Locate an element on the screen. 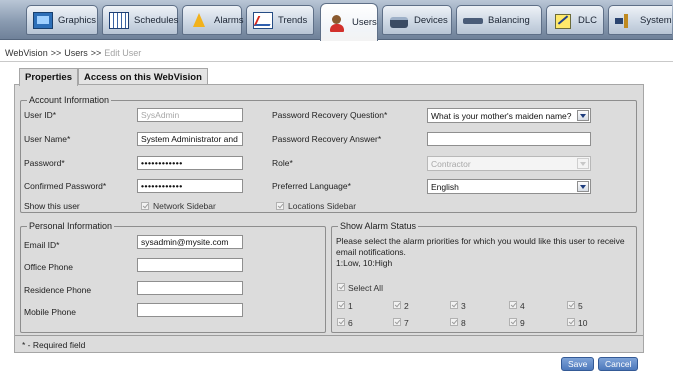 The image size is (673, 373). users-icon is located at coordinates (337, 23).